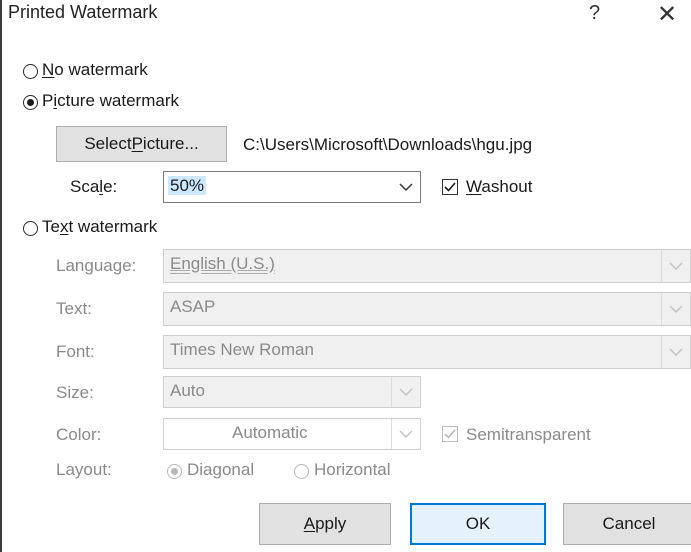 Image resolution: width=691 pixels, height=552 pixels. I want to click on dialog-title: Printed Watermark, so click(83, 12).